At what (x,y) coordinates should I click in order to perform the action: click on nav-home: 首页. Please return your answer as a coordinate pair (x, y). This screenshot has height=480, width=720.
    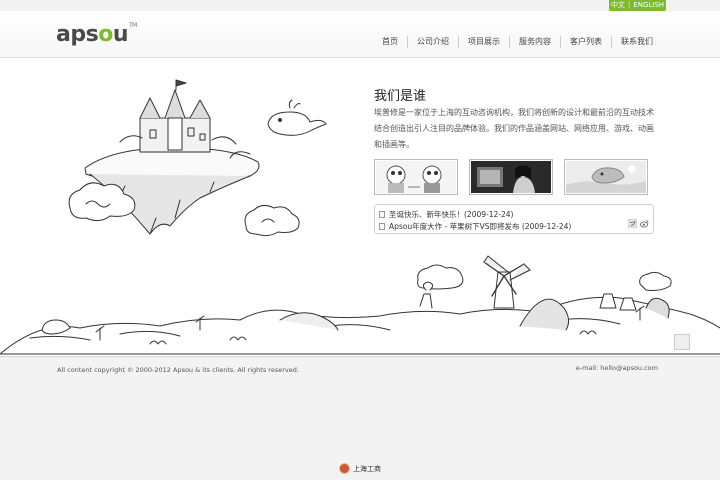
    Looking at the image, I should click on (390, 42).